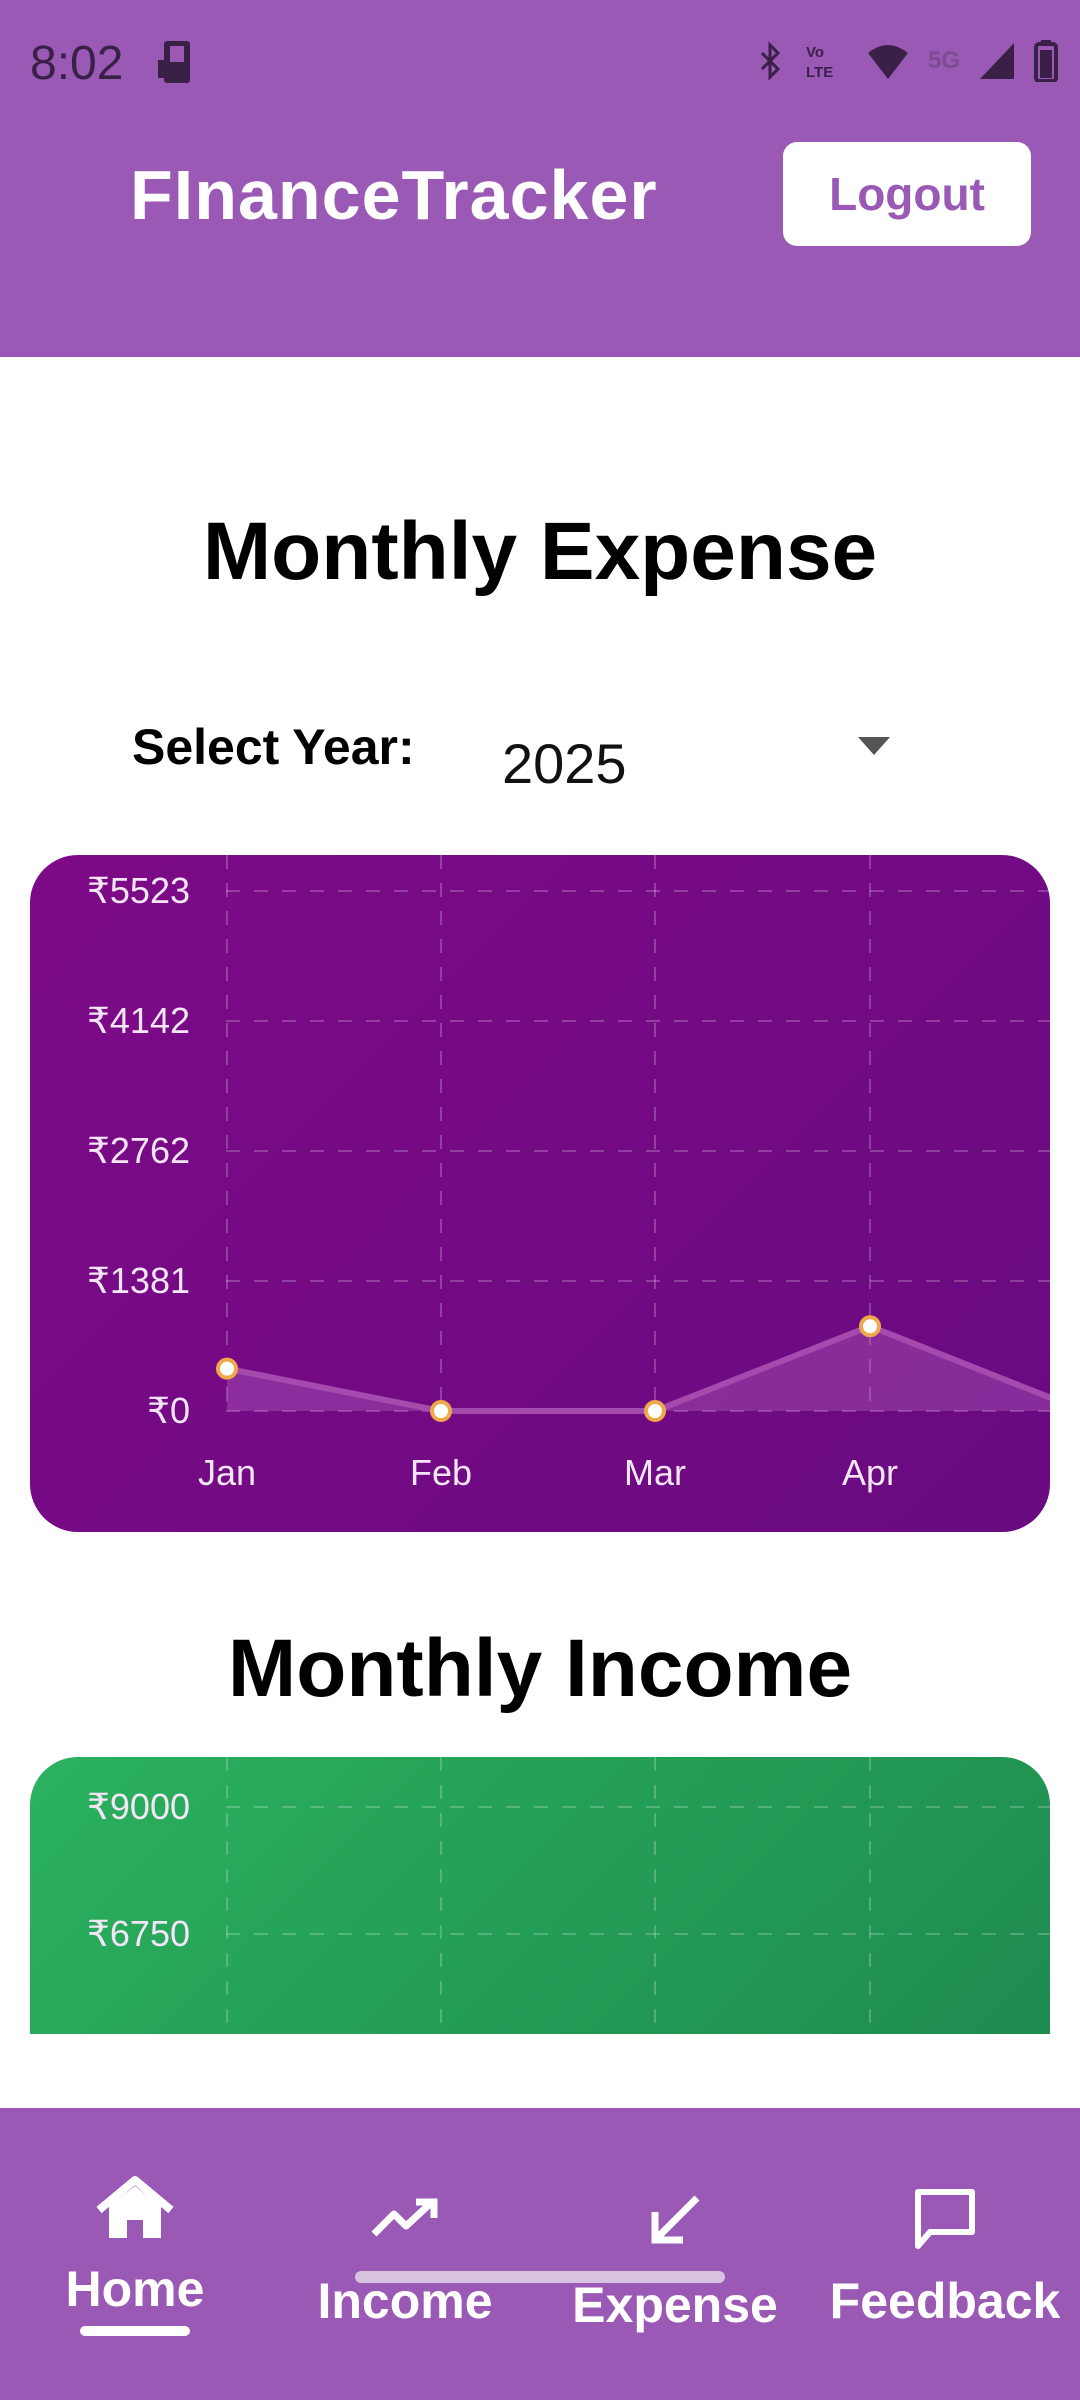 The height and width of the screenshot is (2400, 1080). I want to click on year-select: 2025, so click(700, 745).